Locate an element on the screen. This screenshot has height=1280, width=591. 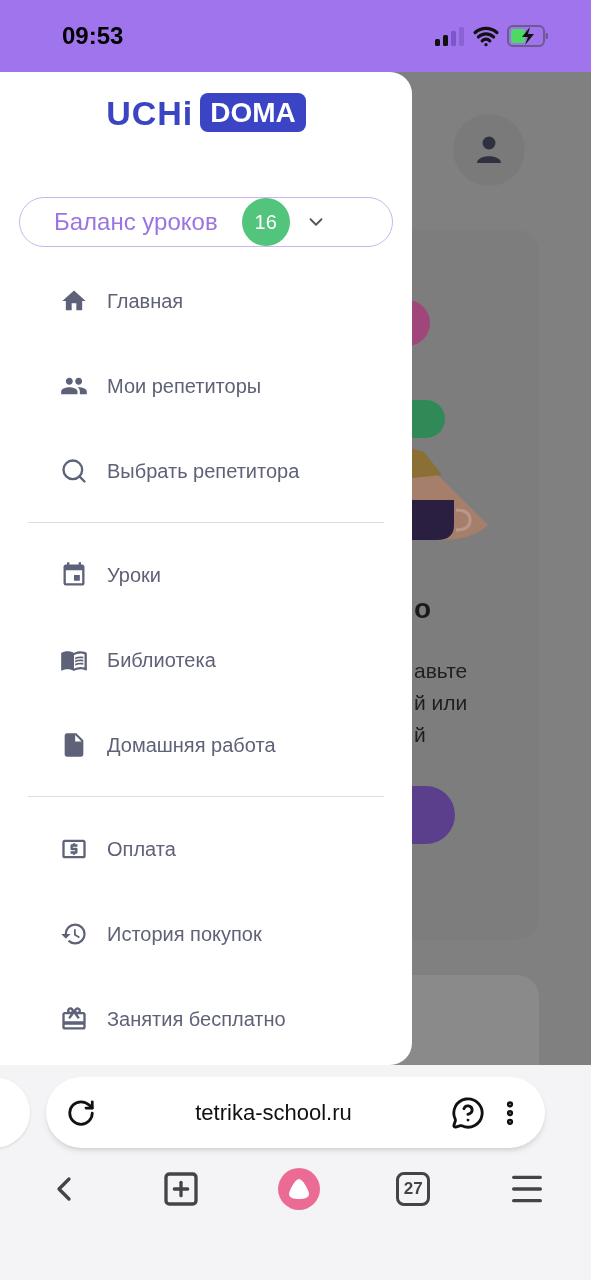
card-text: й is located at coordinates (420, 735).